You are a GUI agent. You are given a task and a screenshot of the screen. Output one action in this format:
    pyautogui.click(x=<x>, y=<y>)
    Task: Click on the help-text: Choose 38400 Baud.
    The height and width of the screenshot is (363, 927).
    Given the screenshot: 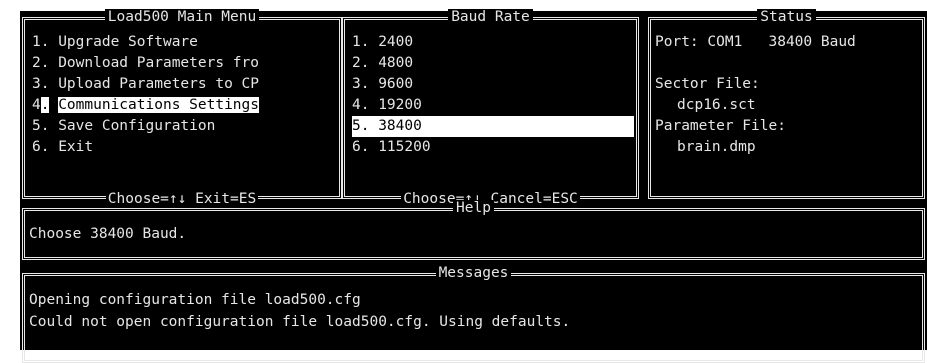 What is the action you would take?
    pyautogui.click(x=108, y=234)
    